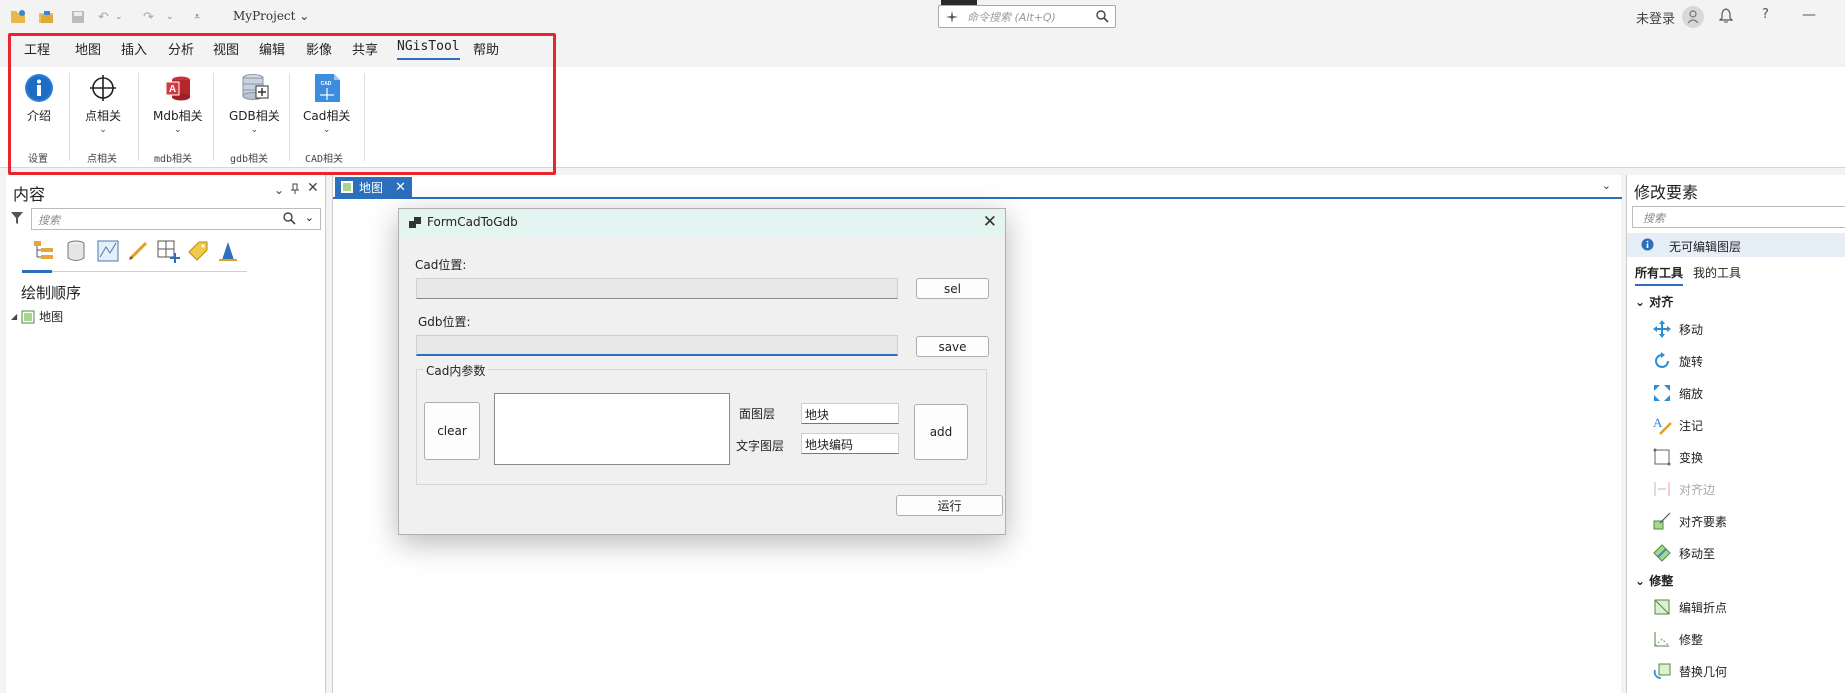 The height and width of the screenshot is (693, 1845). Describe the element at coordinates (365, 50) in the screenshot. I see `tab-share: 共享` at that location.